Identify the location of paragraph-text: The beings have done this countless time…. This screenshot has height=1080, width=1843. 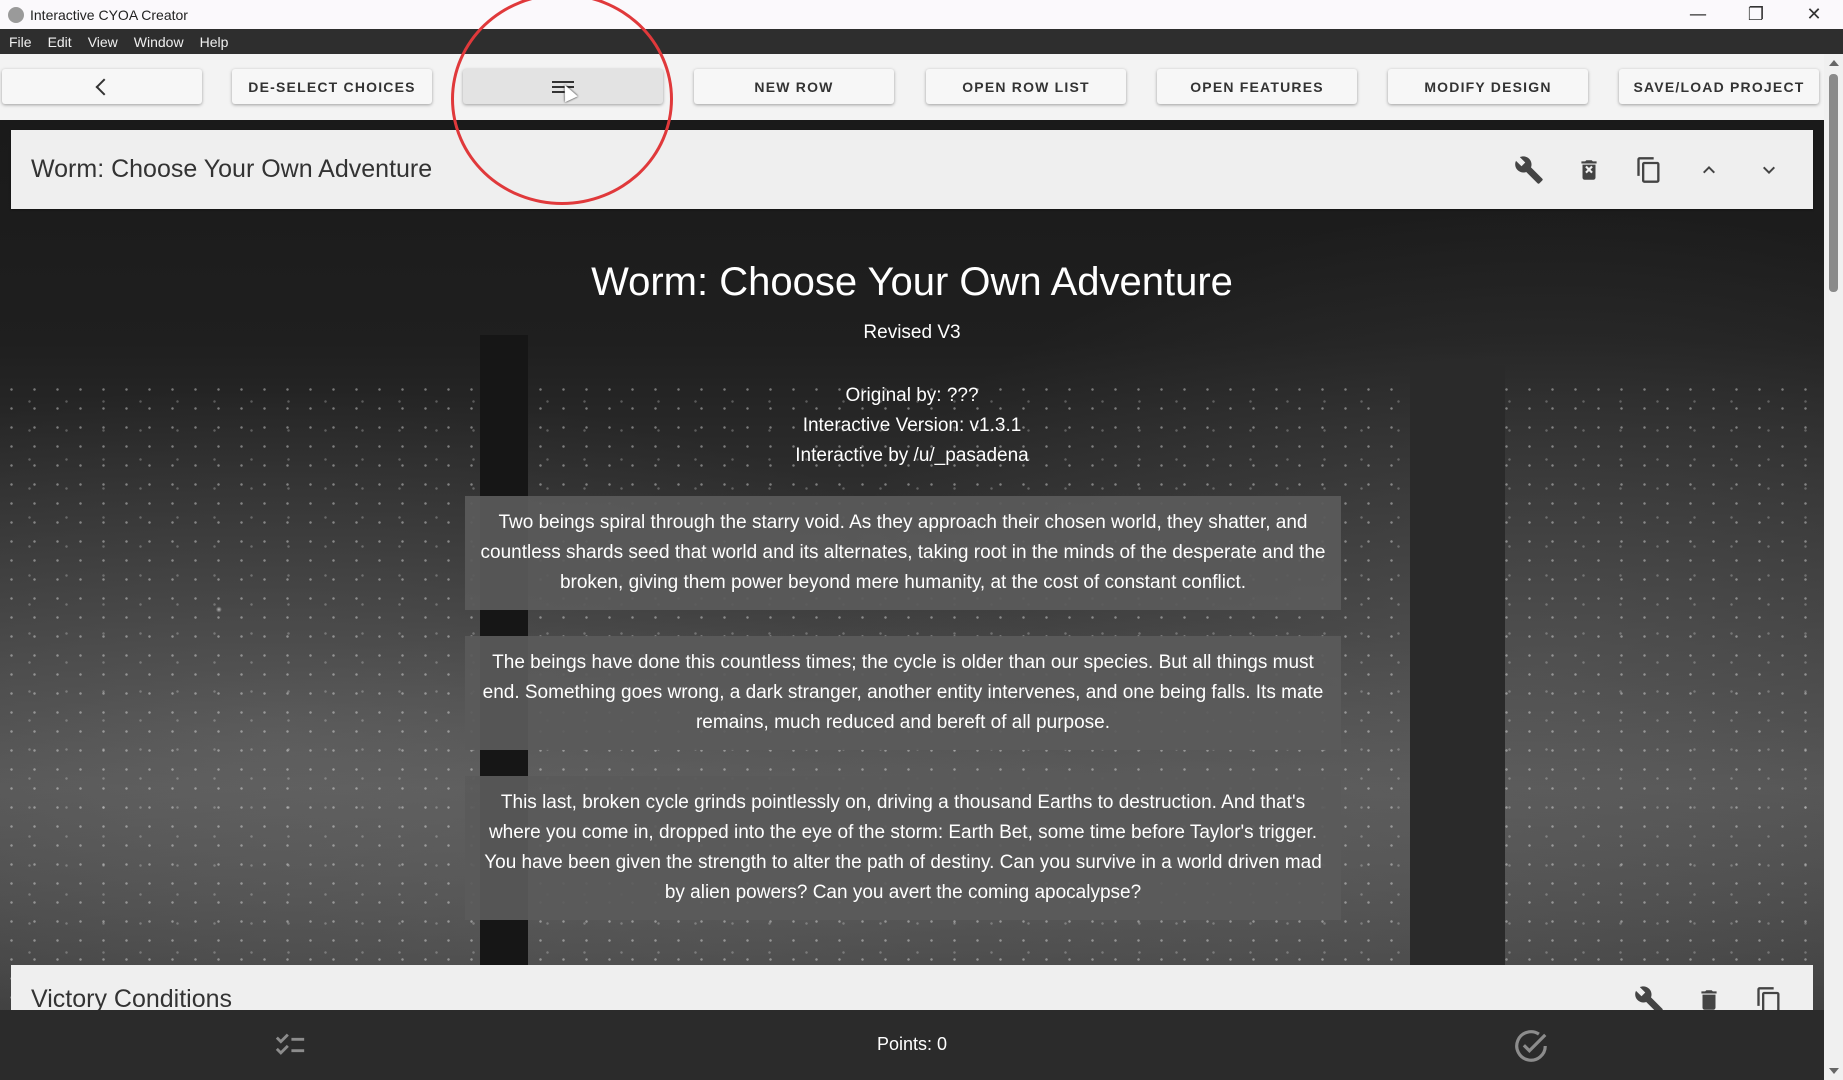
(903, 692).